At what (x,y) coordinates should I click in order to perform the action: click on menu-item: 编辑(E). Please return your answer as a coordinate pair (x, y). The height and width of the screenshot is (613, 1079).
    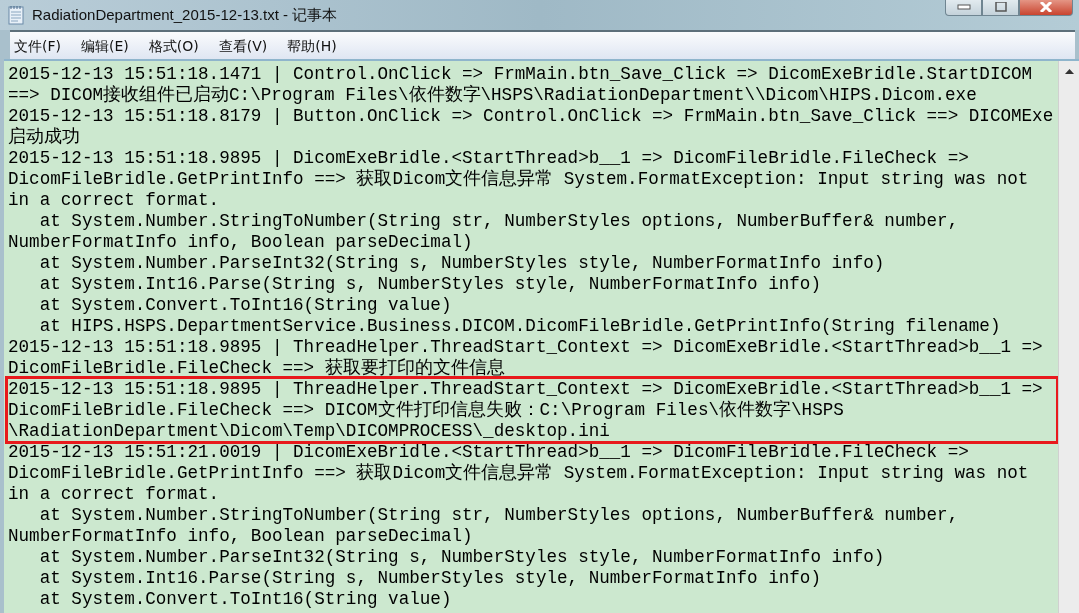
    Looking at the image, I should click on (111, 46).